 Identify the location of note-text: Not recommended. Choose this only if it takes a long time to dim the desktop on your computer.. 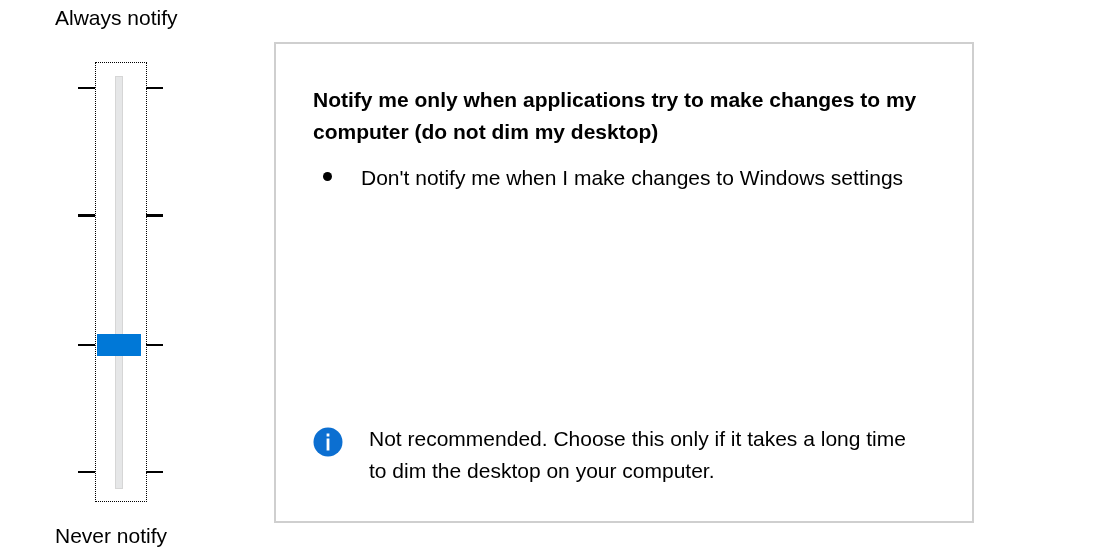
(638, 455).